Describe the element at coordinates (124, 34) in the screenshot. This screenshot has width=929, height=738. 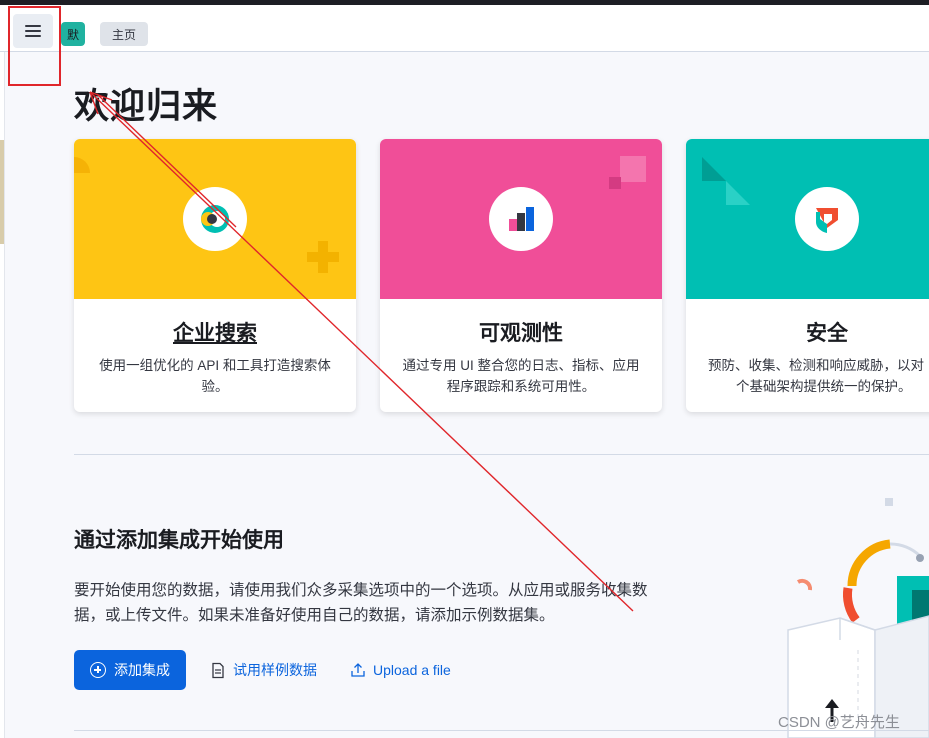
I see `breadcrumb-home: 主页` at that location.